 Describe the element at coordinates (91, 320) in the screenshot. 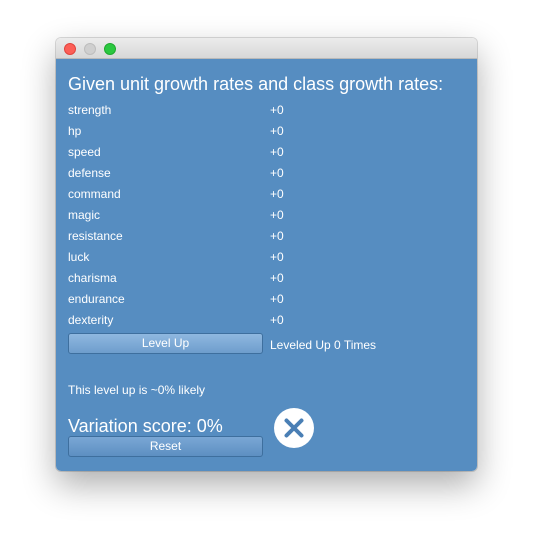

I see `stat-name: dexterity` at that location.